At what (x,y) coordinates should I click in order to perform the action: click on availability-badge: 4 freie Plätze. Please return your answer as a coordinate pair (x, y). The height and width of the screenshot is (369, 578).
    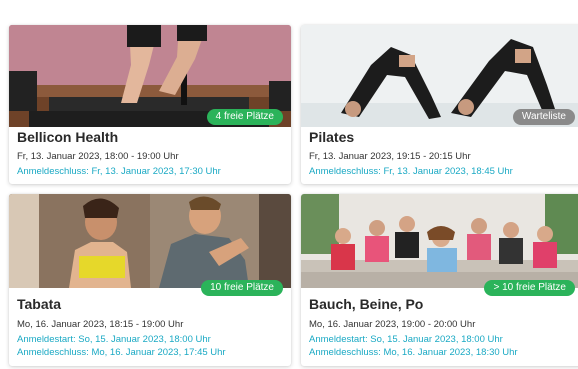
    Looking at the image, I should click on (244, 117).